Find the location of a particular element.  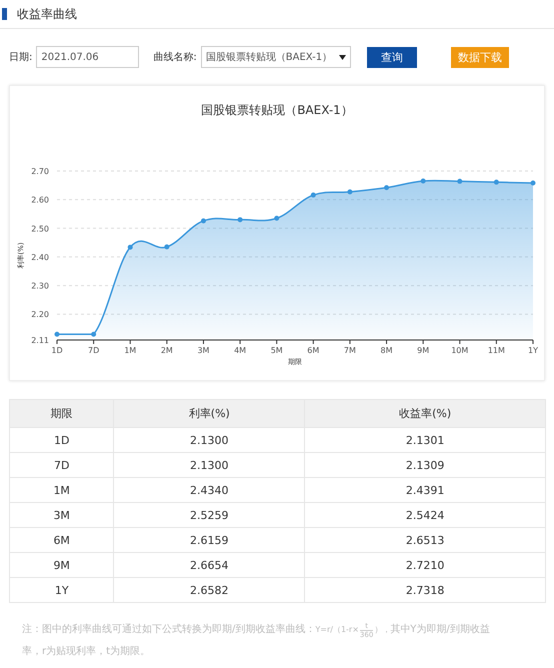

column-header: 期限 is located at coordinates (62, 414).